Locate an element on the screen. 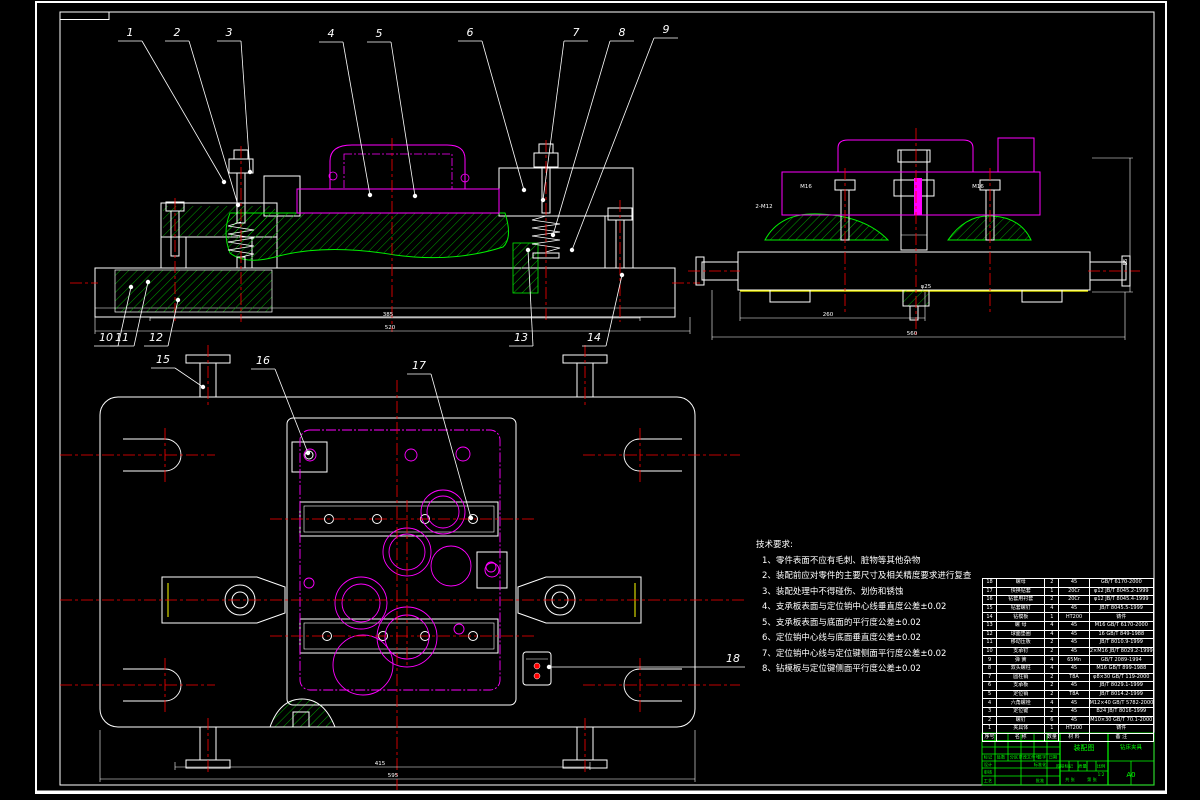 The image size is (1200, 800). bom-row: 12 球面垫圈 4 45 16 GB/T 849-1988 is located at coordinates (1068, 634).